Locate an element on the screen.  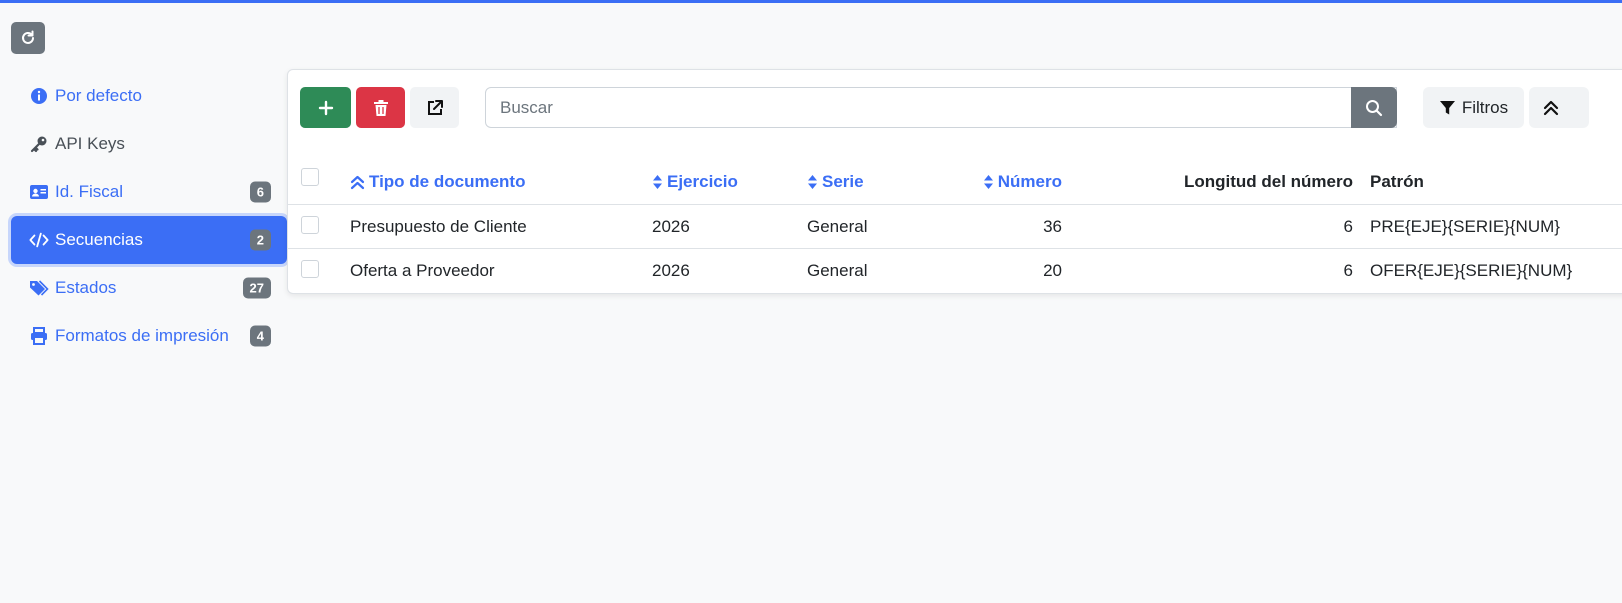
sidebar-item-label: Estados is located at coordinates (86, 287).